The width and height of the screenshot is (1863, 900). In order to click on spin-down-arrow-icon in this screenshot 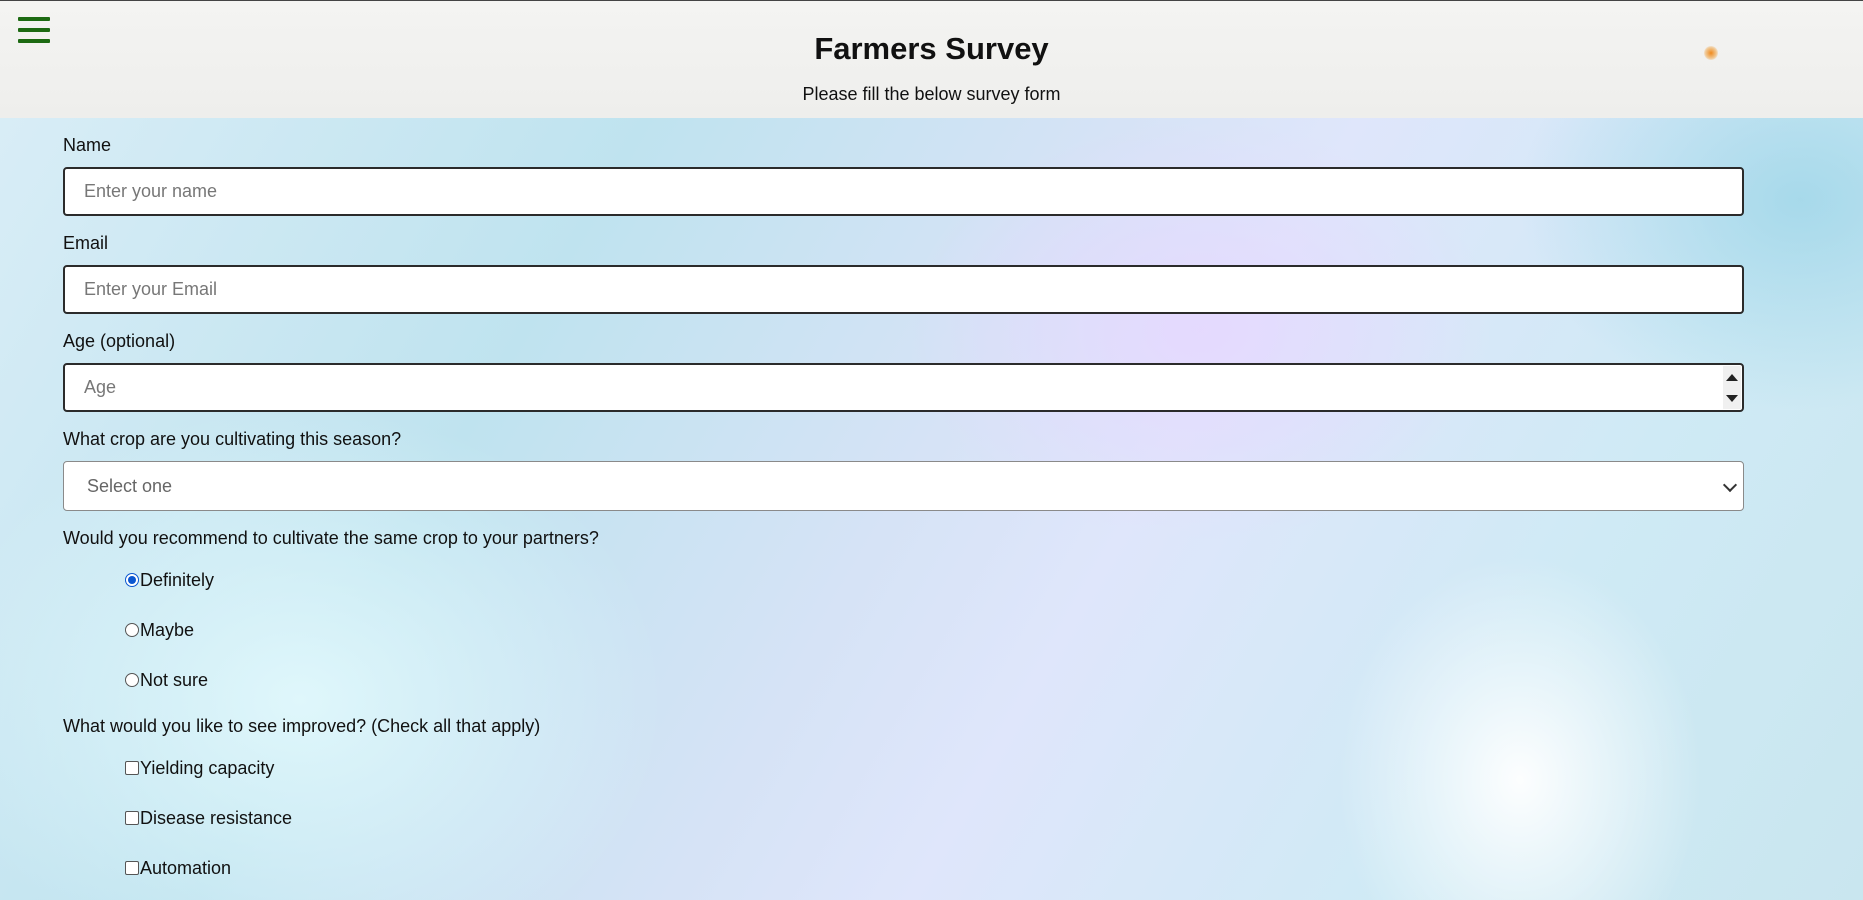, I will do `click(1732, 398)`.